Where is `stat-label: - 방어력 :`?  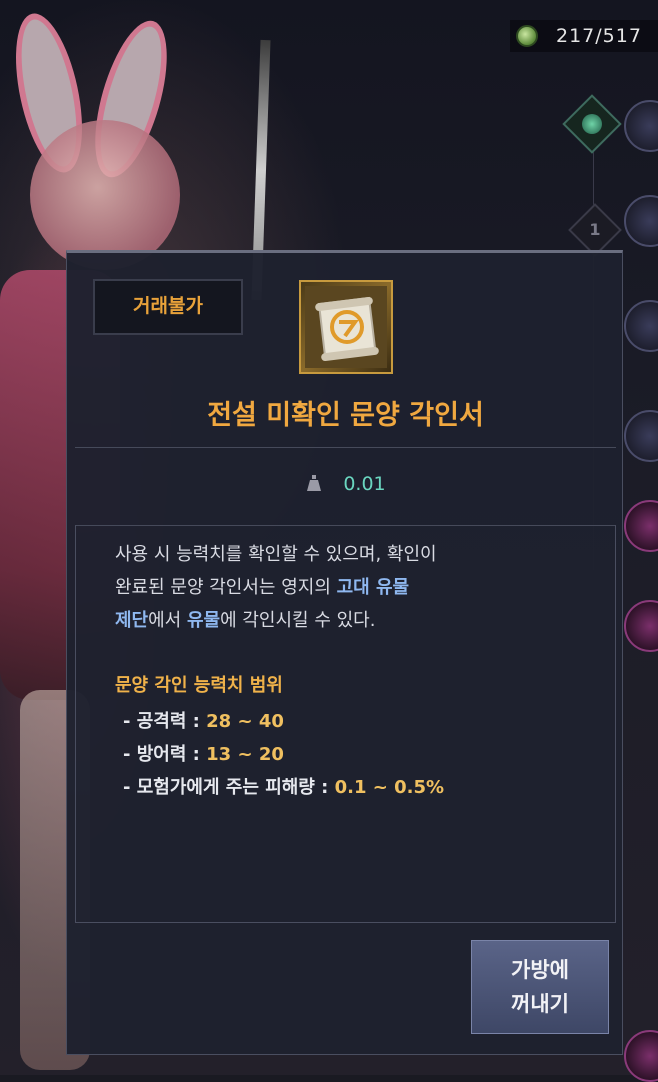
stat-label: - 방어력 : is located at coordinates (165, 754).